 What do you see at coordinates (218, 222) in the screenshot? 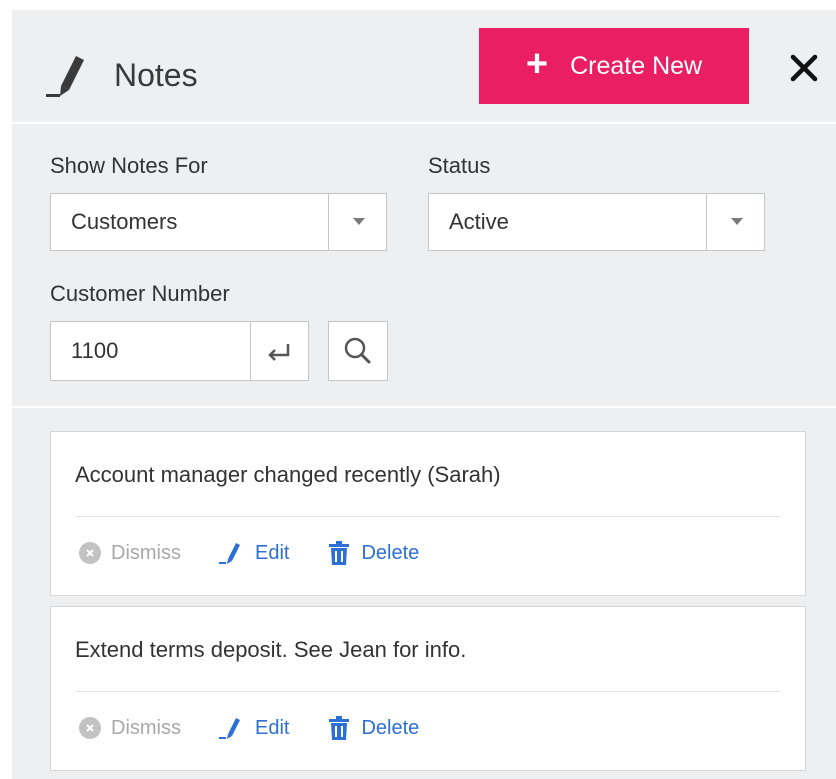
I see `show-notes-for-select: Customers` at bounding box center [218, 222].